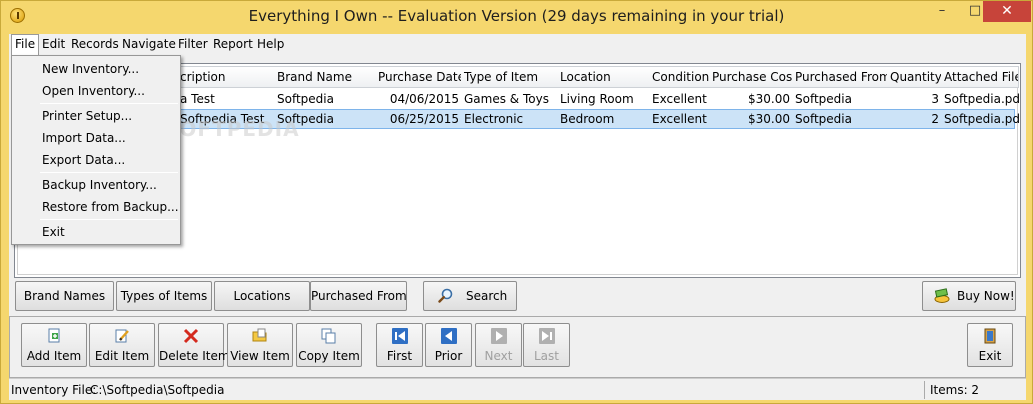  I want to click on view-item-button: View Item, so click(260, 345).